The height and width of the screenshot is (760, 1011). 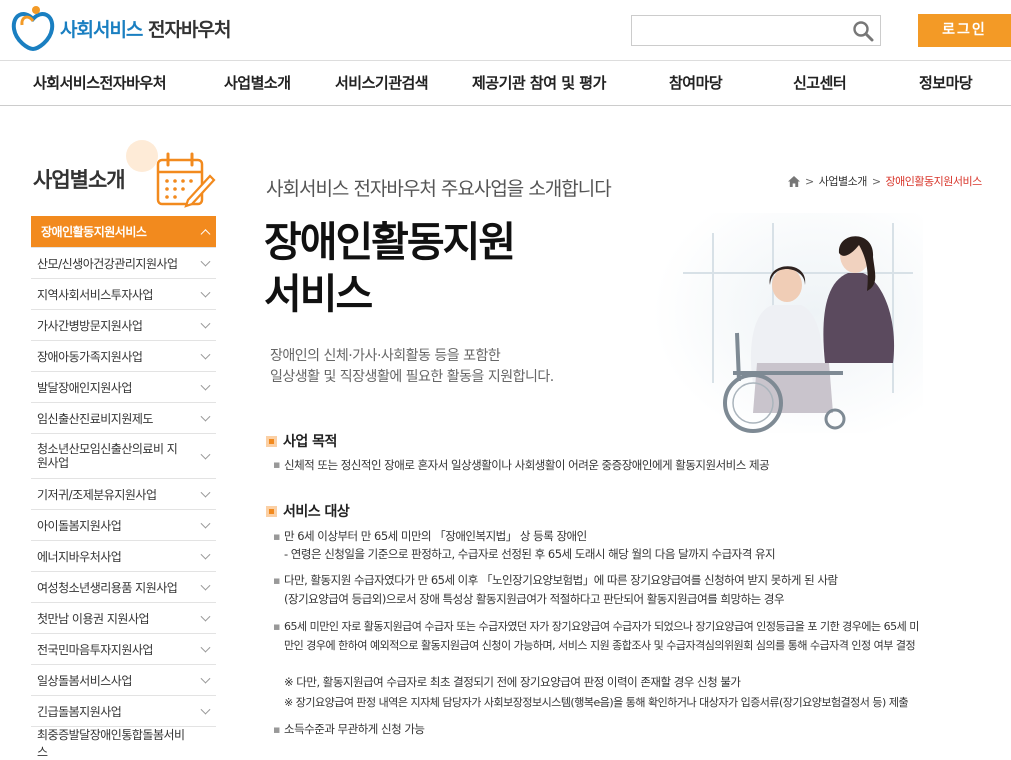 I want to click on breadcrumb-current: 장애인활동지원서비스, so click(x=934, y=181).